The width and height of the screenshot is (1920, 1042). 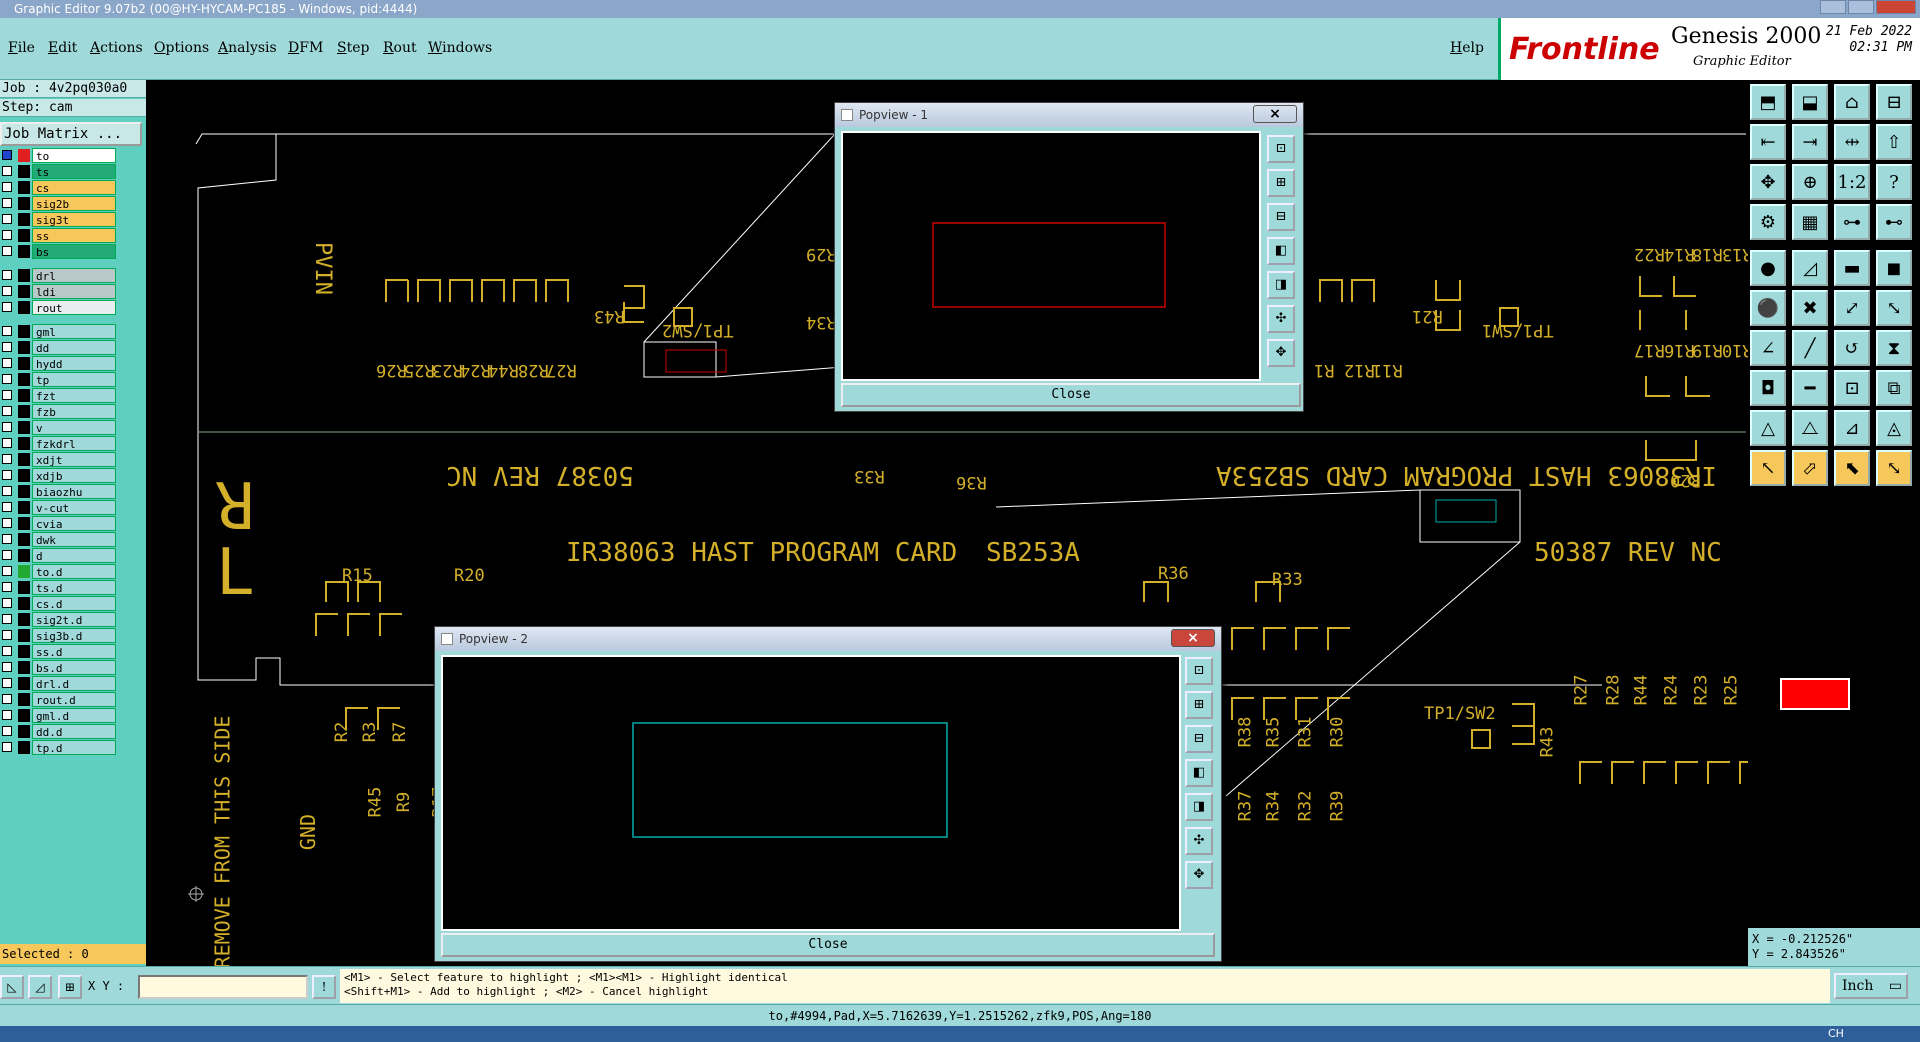 What do you see at coordinates (74, 427) in the screenshot?
I see `layer-name: v` at bounding box center [74, 427].